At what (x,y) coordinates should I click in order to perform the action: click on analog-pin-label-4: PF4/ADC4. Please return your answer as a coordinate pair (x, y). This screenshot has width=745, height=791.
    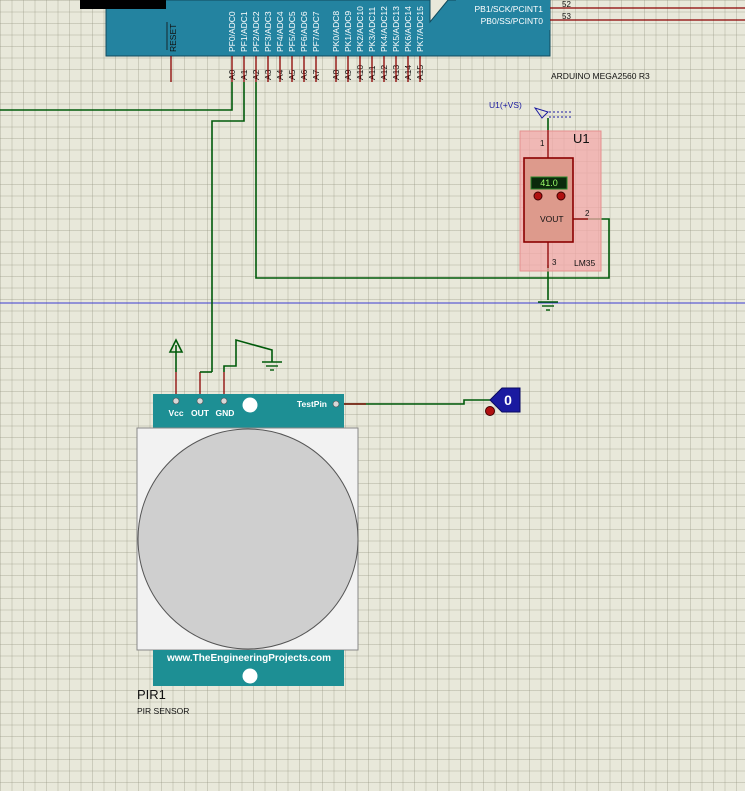
    Looking at the image, I should click on (280, 31).